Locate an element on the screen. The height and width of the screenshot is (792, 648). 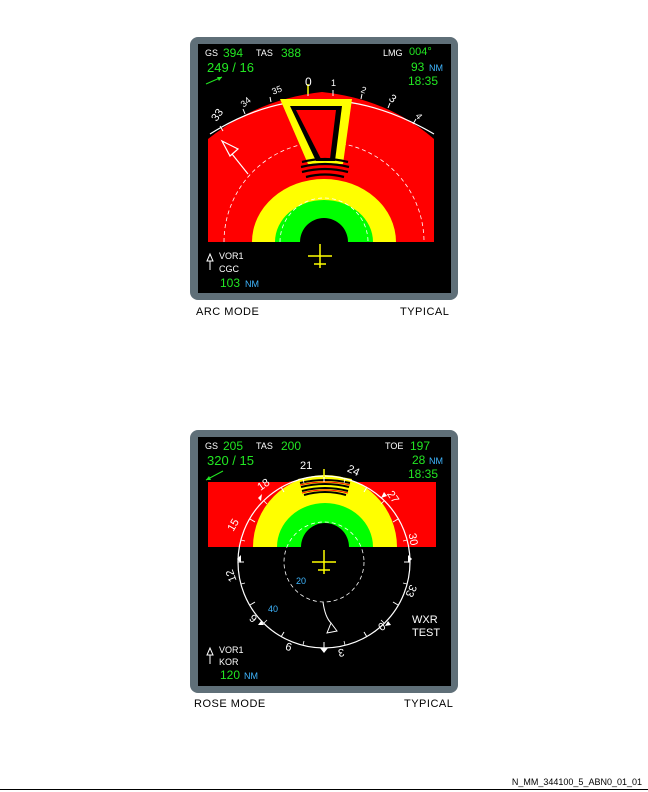
arc-caption-typical: TYPICAL is located at coordinates (425, 312).